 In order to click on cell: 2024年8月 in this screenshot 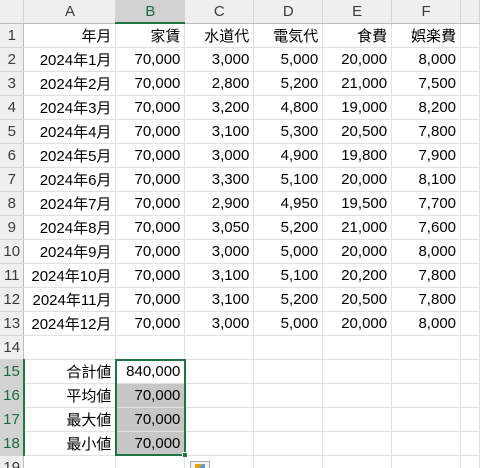, I will do `click(70, 227)`.